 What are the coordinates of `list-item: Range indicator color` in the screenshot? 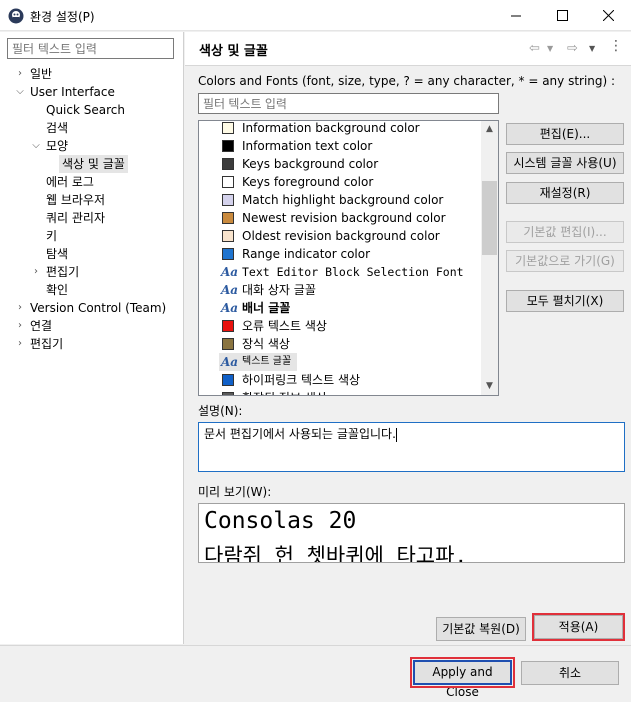 It's located at (340, 254).